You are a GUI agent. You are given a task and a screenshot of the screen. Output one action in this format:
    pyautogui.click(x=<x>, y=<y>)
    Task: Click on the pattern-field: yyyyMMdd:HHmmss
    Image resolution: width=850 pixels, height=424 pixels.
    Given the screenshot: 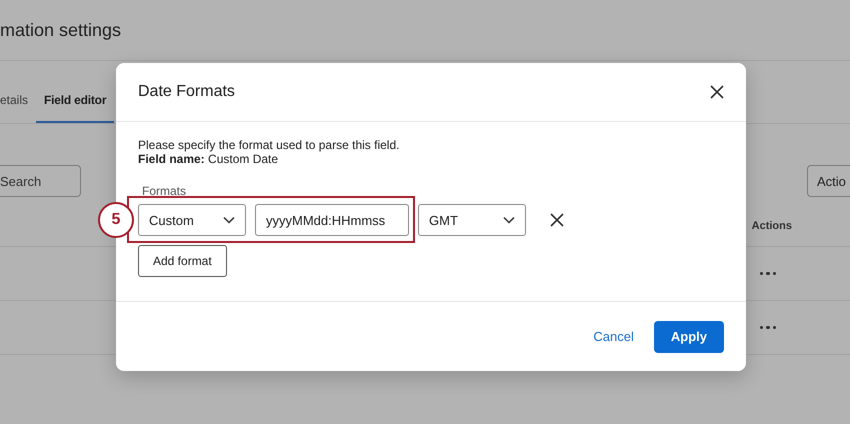 What is the action you would take?
    pyautogui.click(x=332, y=220)
    